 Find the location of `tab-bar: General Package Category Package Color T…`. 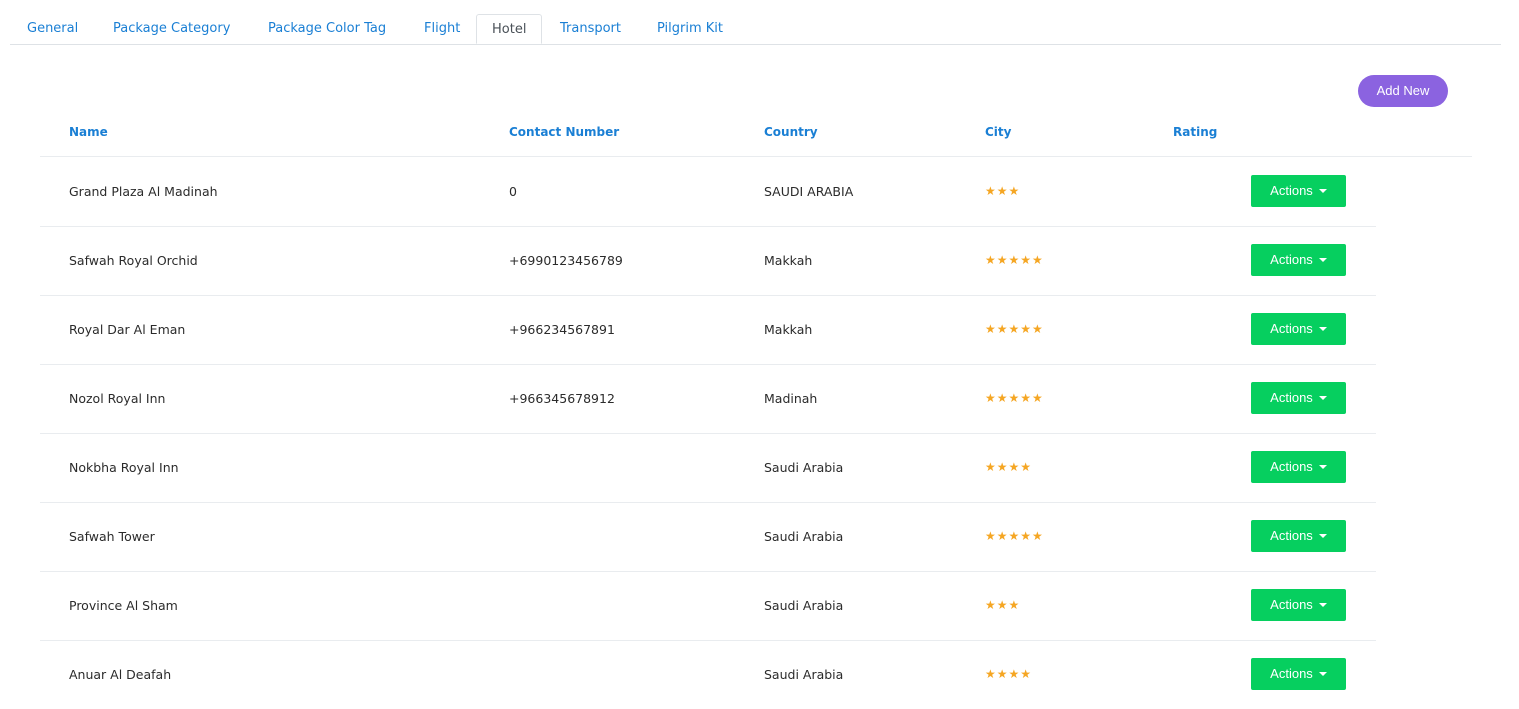

tab-bar: General Package Category Package Color T… is located at coordinates (755, 29).